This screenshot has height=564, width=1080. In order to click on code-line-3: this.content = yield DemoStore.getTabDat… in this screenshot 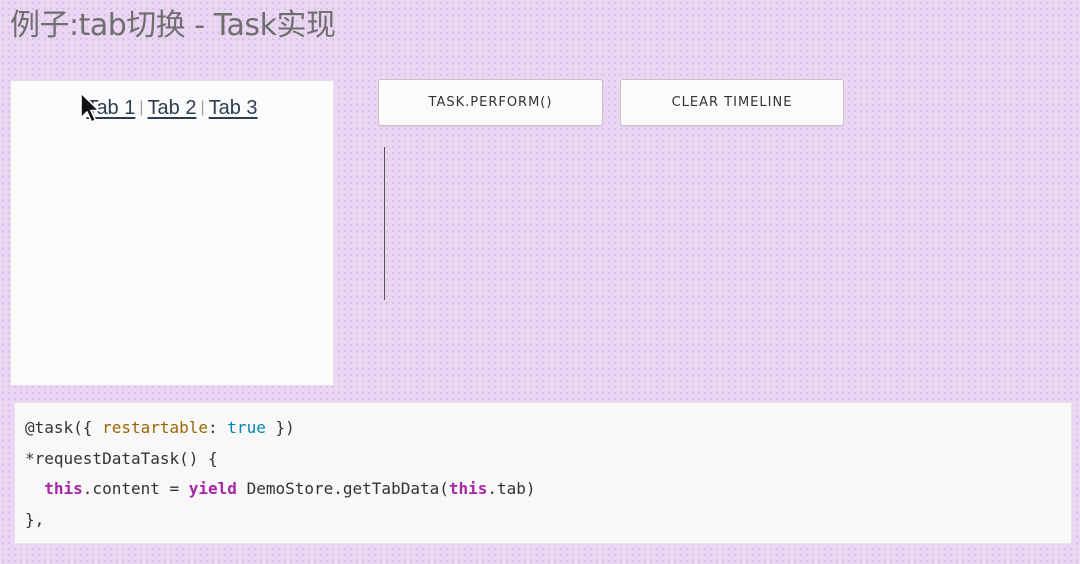, I will do `click(543, 489)`.